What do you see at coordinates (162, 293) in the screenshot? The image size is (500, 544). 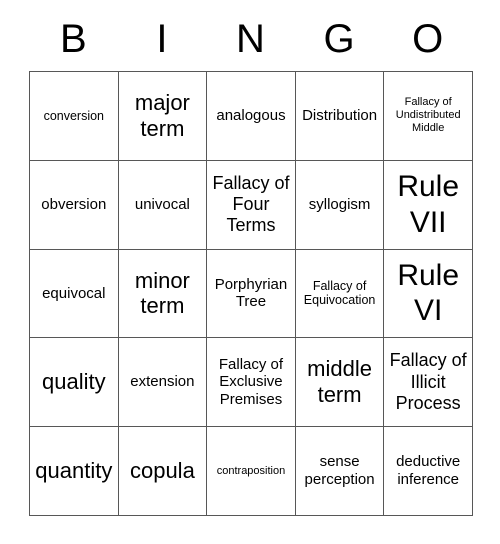 I see `bingo-cell-i3: minor term` at bounding box center [162, 293].